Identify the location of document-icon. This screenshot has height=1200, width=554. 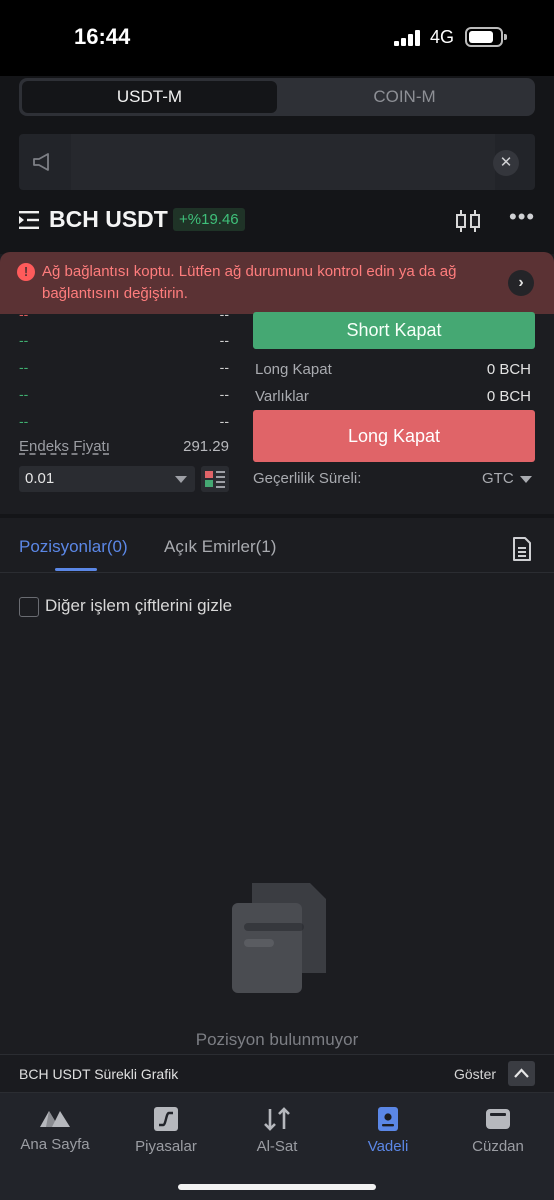
(522, 549).